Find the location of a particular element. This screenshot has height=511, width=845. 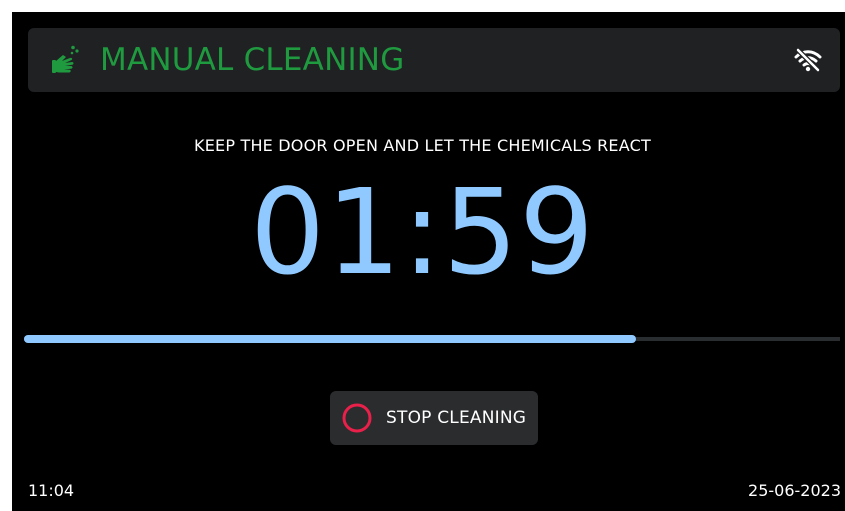

stop-cleaning-button: STOP CLEANING is located at coordinates (434, 418).